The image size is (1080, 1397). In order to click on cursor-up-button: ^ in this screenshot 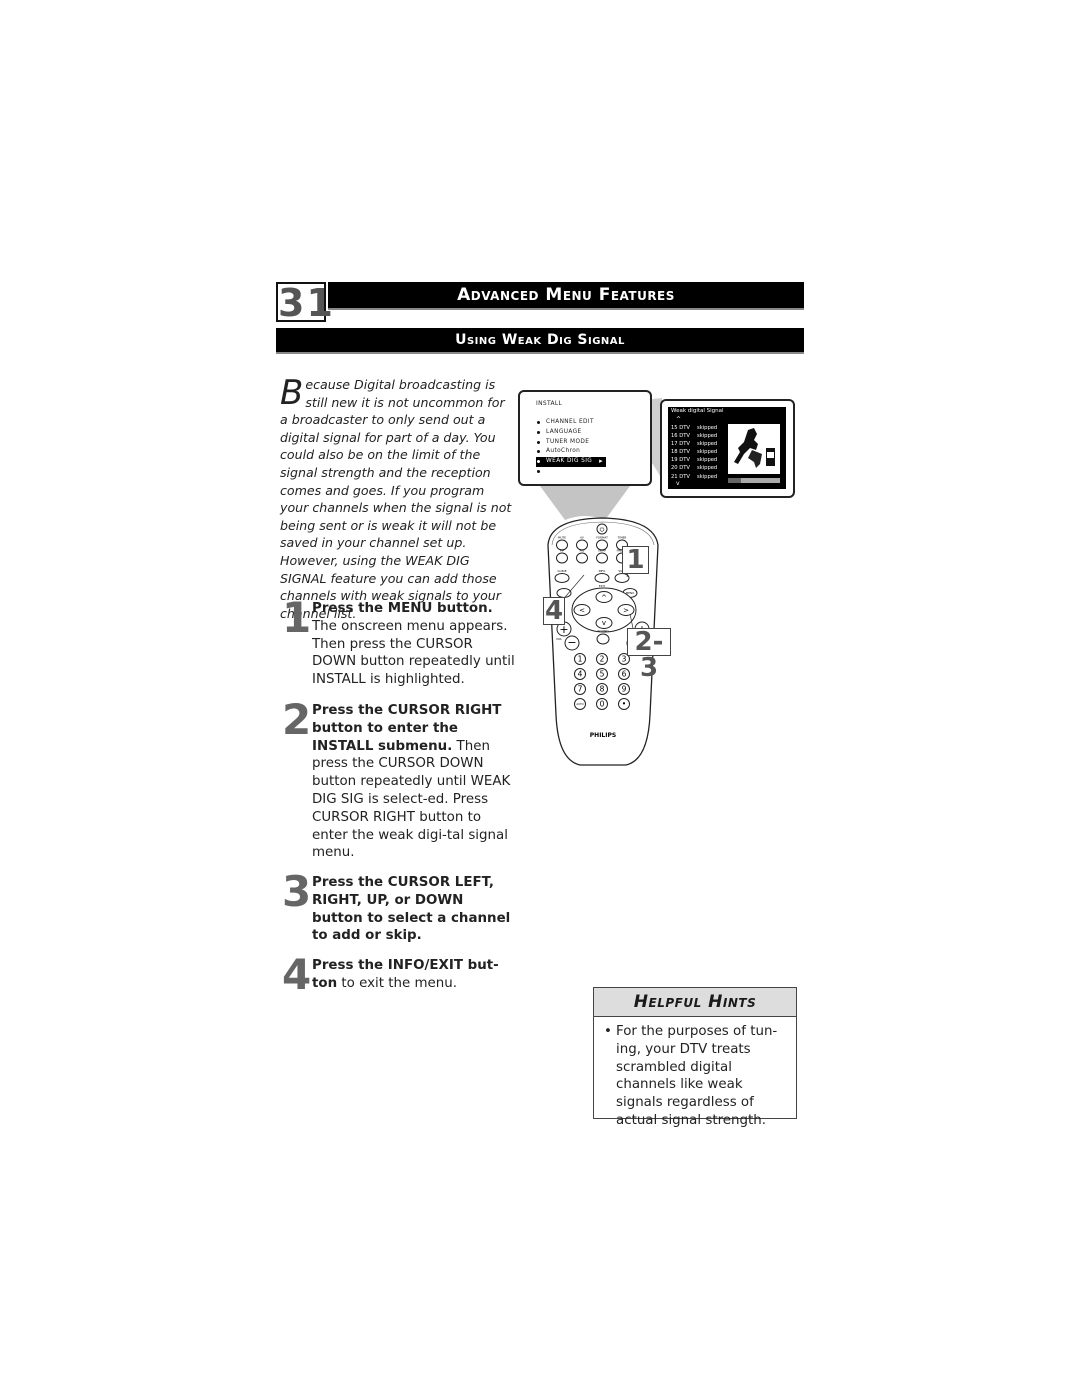, I will do `click(604, 597)`.